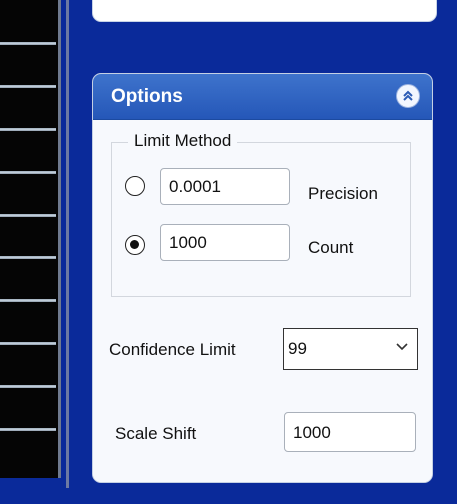 The width and height of the screenshot is (457, 504). Describe the element at coordinates (402, 347) in the screenshot. I see `chevron-down-icon` at that location.